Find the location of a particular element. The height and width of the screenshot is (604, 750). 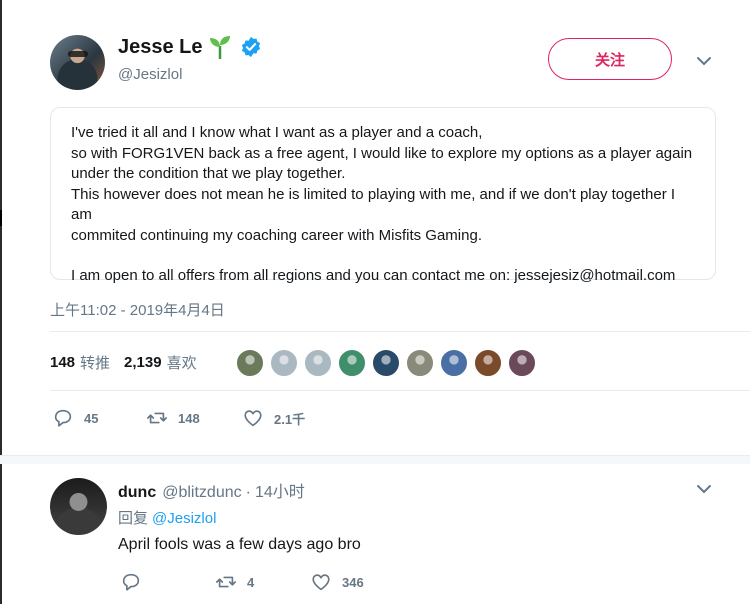

reply-mention-link: @Jesizlol is located at coordinates (184, 518).